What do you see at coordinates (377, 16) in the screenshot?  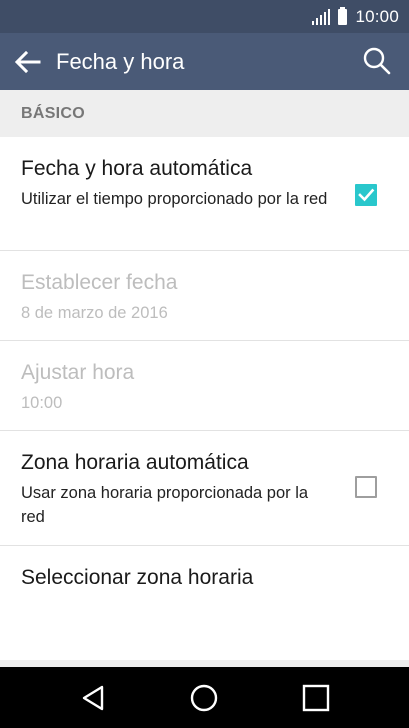 I see `status-time: 10:00` at bounding box center [377, 16].